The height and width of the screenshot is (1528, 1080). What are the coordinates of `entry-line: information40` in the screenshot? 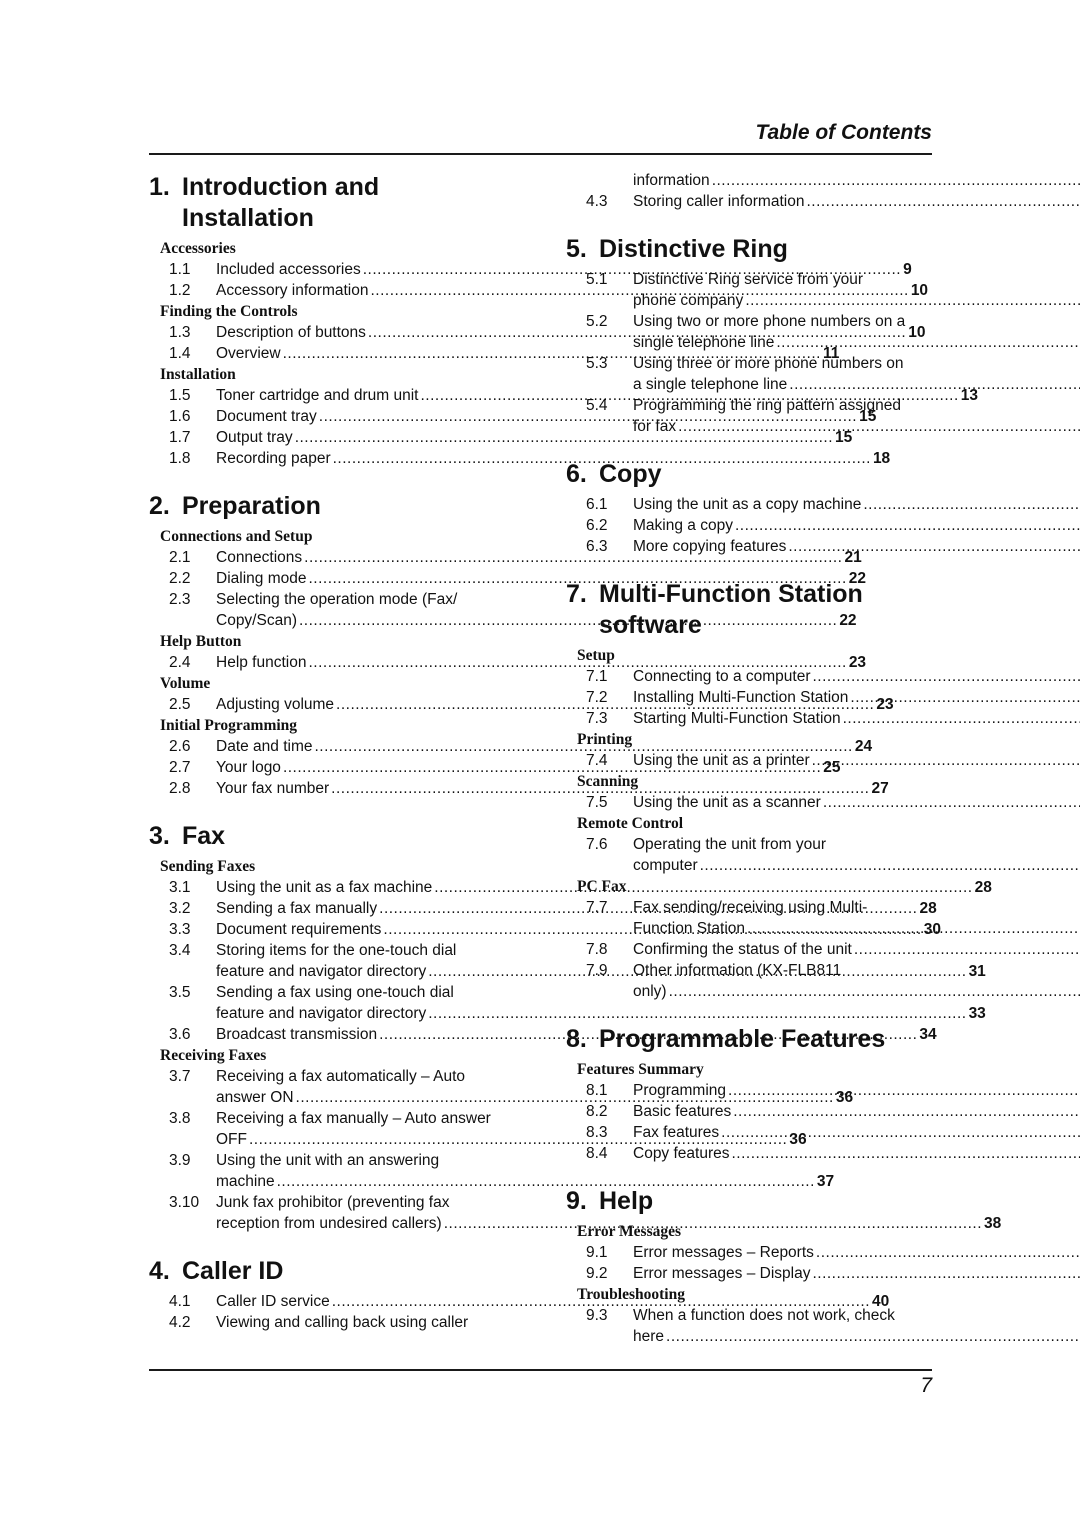 It's located at (856, 180).